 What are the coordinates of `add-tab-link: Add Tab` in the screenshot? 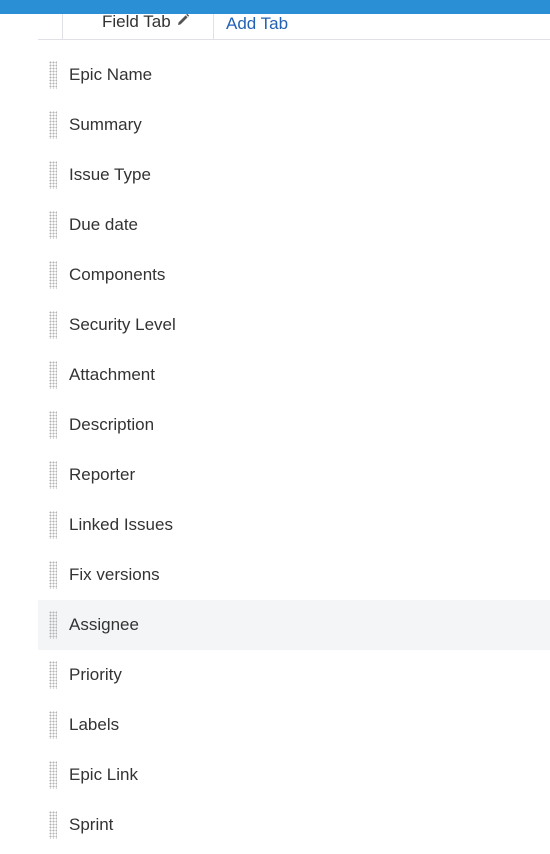 It's located at (257, 24).